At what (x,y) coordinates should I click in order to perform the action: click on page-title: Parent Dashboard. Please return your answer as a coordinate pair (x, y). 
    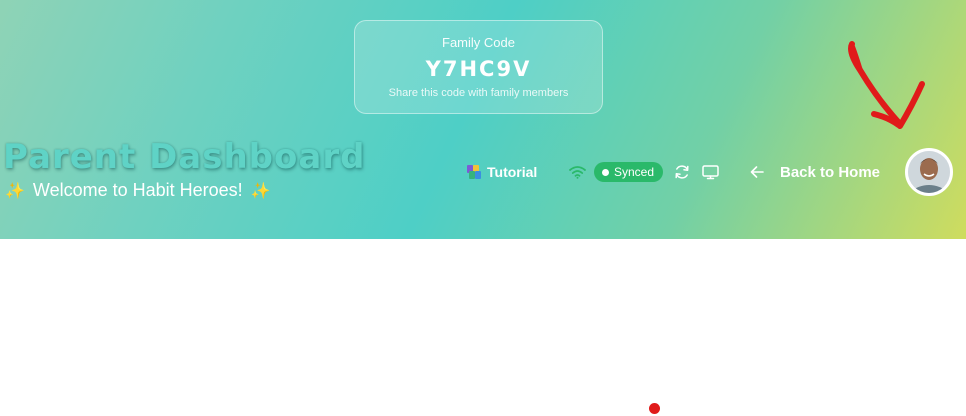
    Looking at the image, I should click on (184, 157).